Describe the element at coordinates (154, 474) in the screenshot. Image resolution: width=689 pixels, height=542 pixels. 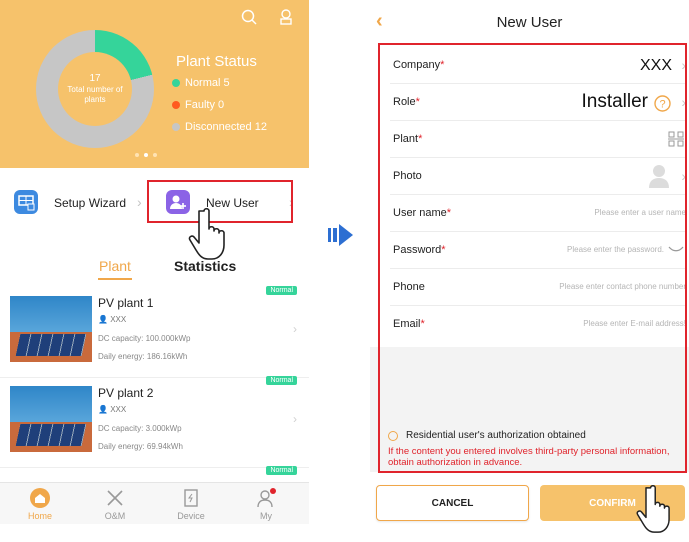
I see `plant-list-item: Normal` at that location.